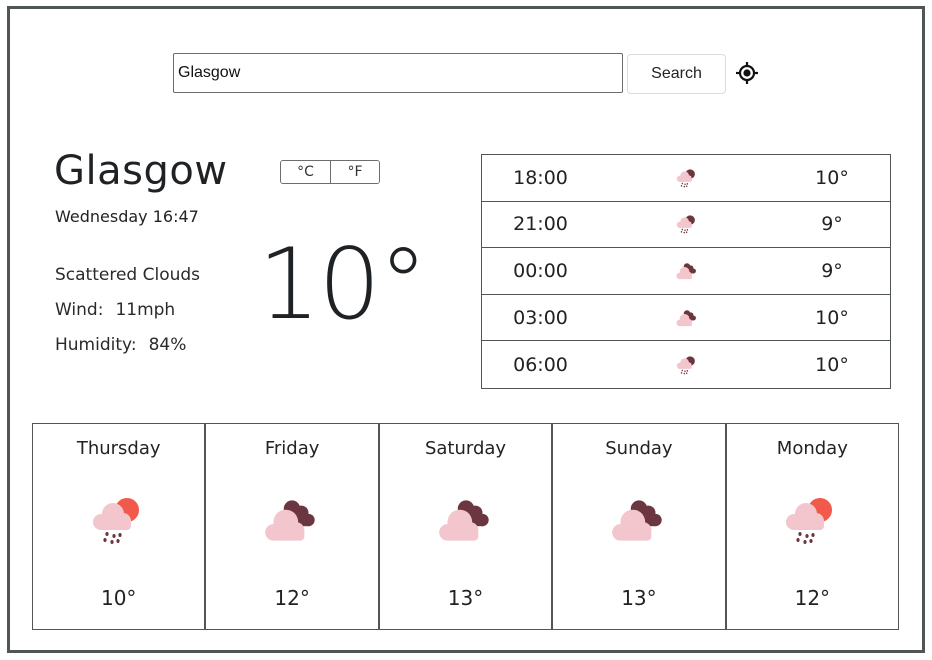  What do you see at coordinates (540, 270) in the screenshot?
I see `hourly-time: 00:00` at bounding box center [540, 270].